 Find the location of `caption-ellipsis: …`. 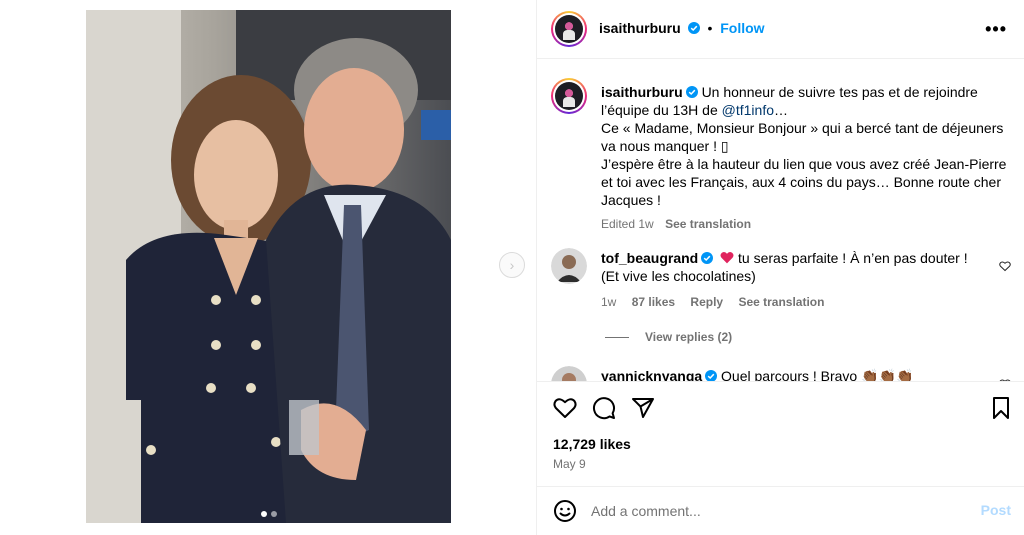

caption-ellipsis: … is located at coordinates (781, 110).